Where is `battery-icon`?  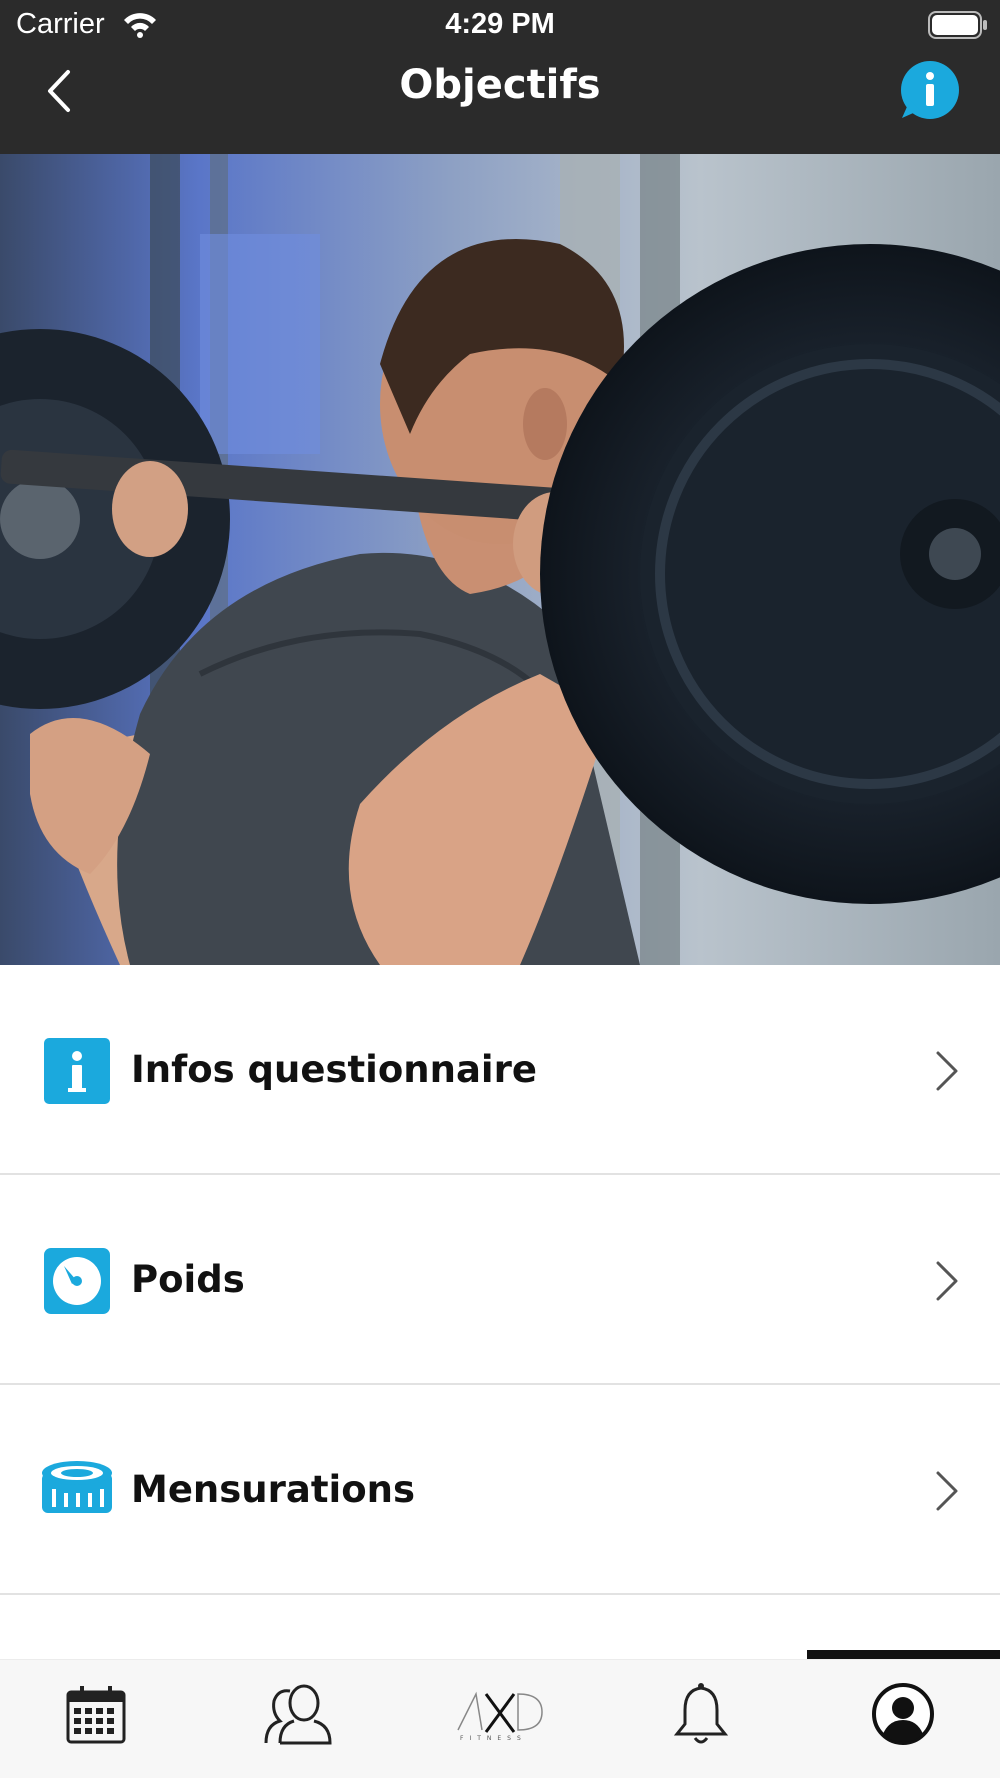
battery-icon is located at coordinates (957, 25).